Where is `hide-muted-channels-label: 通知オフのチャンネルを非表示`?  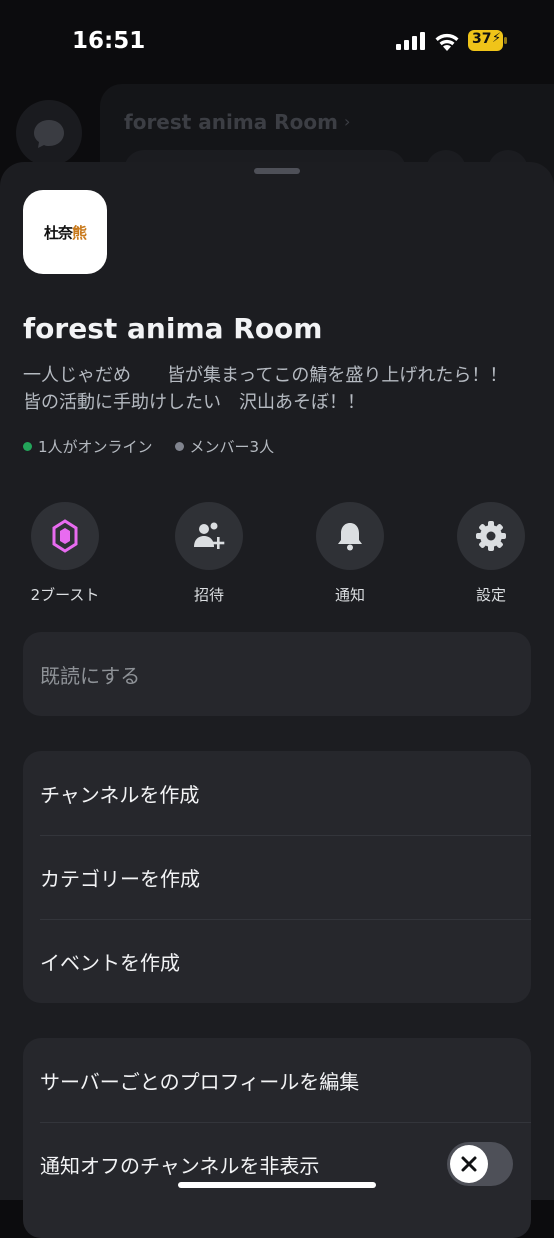
hide-muted-channels-label: 通知オフのチャンネルを非表示 is located at coordinates (180, 1165).